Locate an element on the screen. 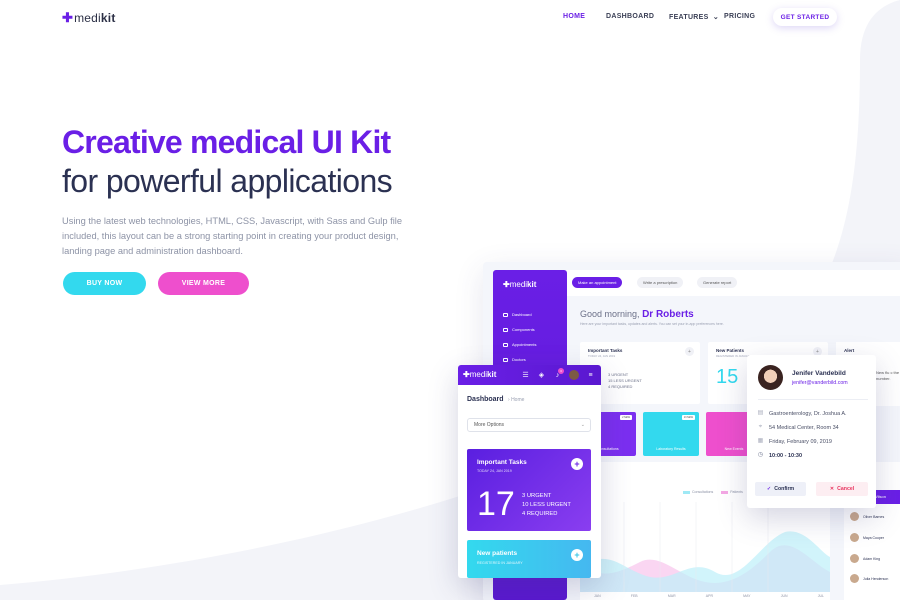  patient-name: Jenifer Vandebild is located at coordinates (819, 373).